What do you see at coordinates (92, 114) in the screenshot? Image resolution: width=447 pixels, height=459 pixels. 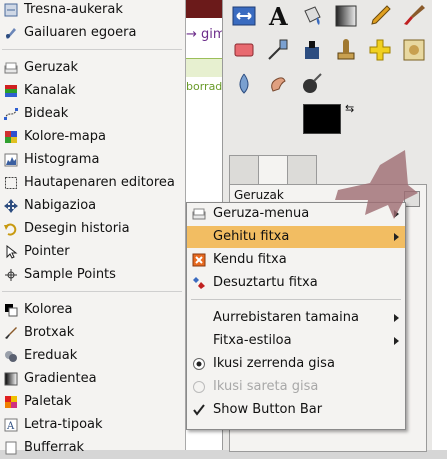 I see `menu-item-paths: Bideak` at bounding box center [92, 114].